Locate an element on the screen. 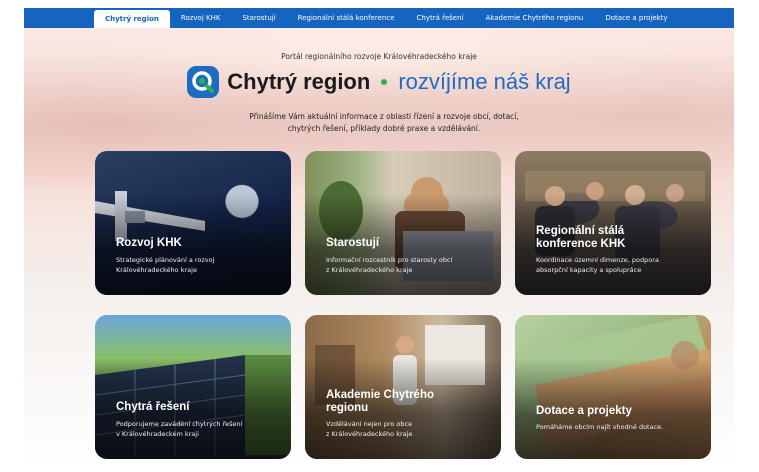  nav-item-chytry-region: Chytrý region is located at coordinates (132, 19).